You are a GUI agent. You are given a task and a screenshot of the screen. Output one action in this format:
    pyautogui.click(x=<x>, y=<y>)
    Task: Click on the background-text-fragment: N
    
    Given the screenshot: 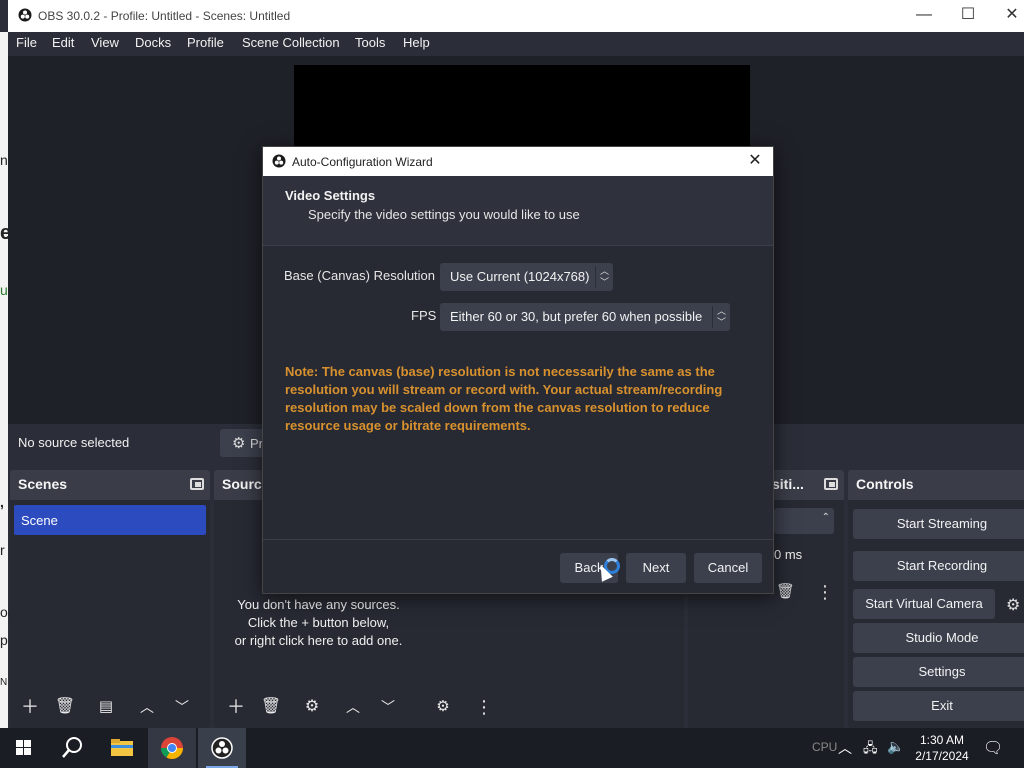 What is the action you would take?
    pyautogui.click(x=4, y=682)
    